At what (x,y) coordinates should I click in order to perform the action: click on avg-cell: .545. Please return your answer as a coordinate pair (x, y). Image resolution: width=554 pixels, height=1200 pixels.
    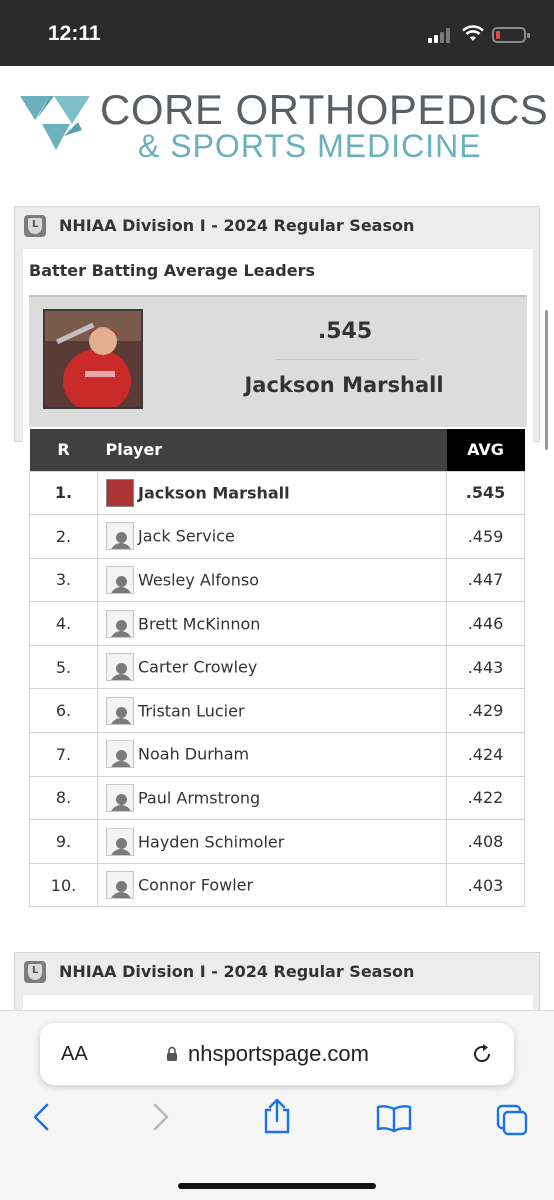
    Looking at the image, I should click on (485, 493).